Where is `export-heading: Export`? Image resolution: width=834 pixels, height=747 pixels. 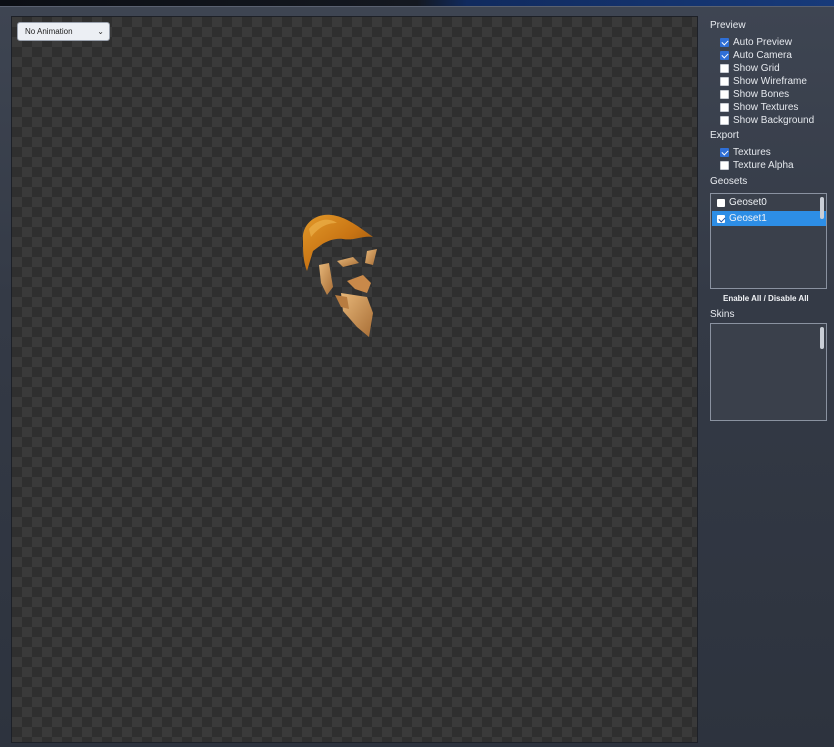 export-heading: Export is located at coordinates (724, 135).